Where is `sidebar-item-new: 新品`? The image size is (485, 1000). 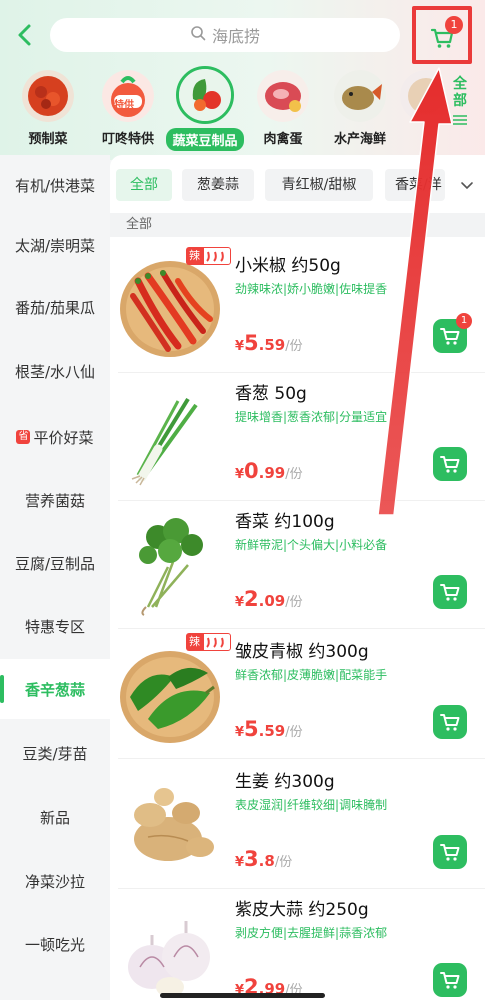 sidebar-item-new: 新品 is located at coordinates (55, 817).